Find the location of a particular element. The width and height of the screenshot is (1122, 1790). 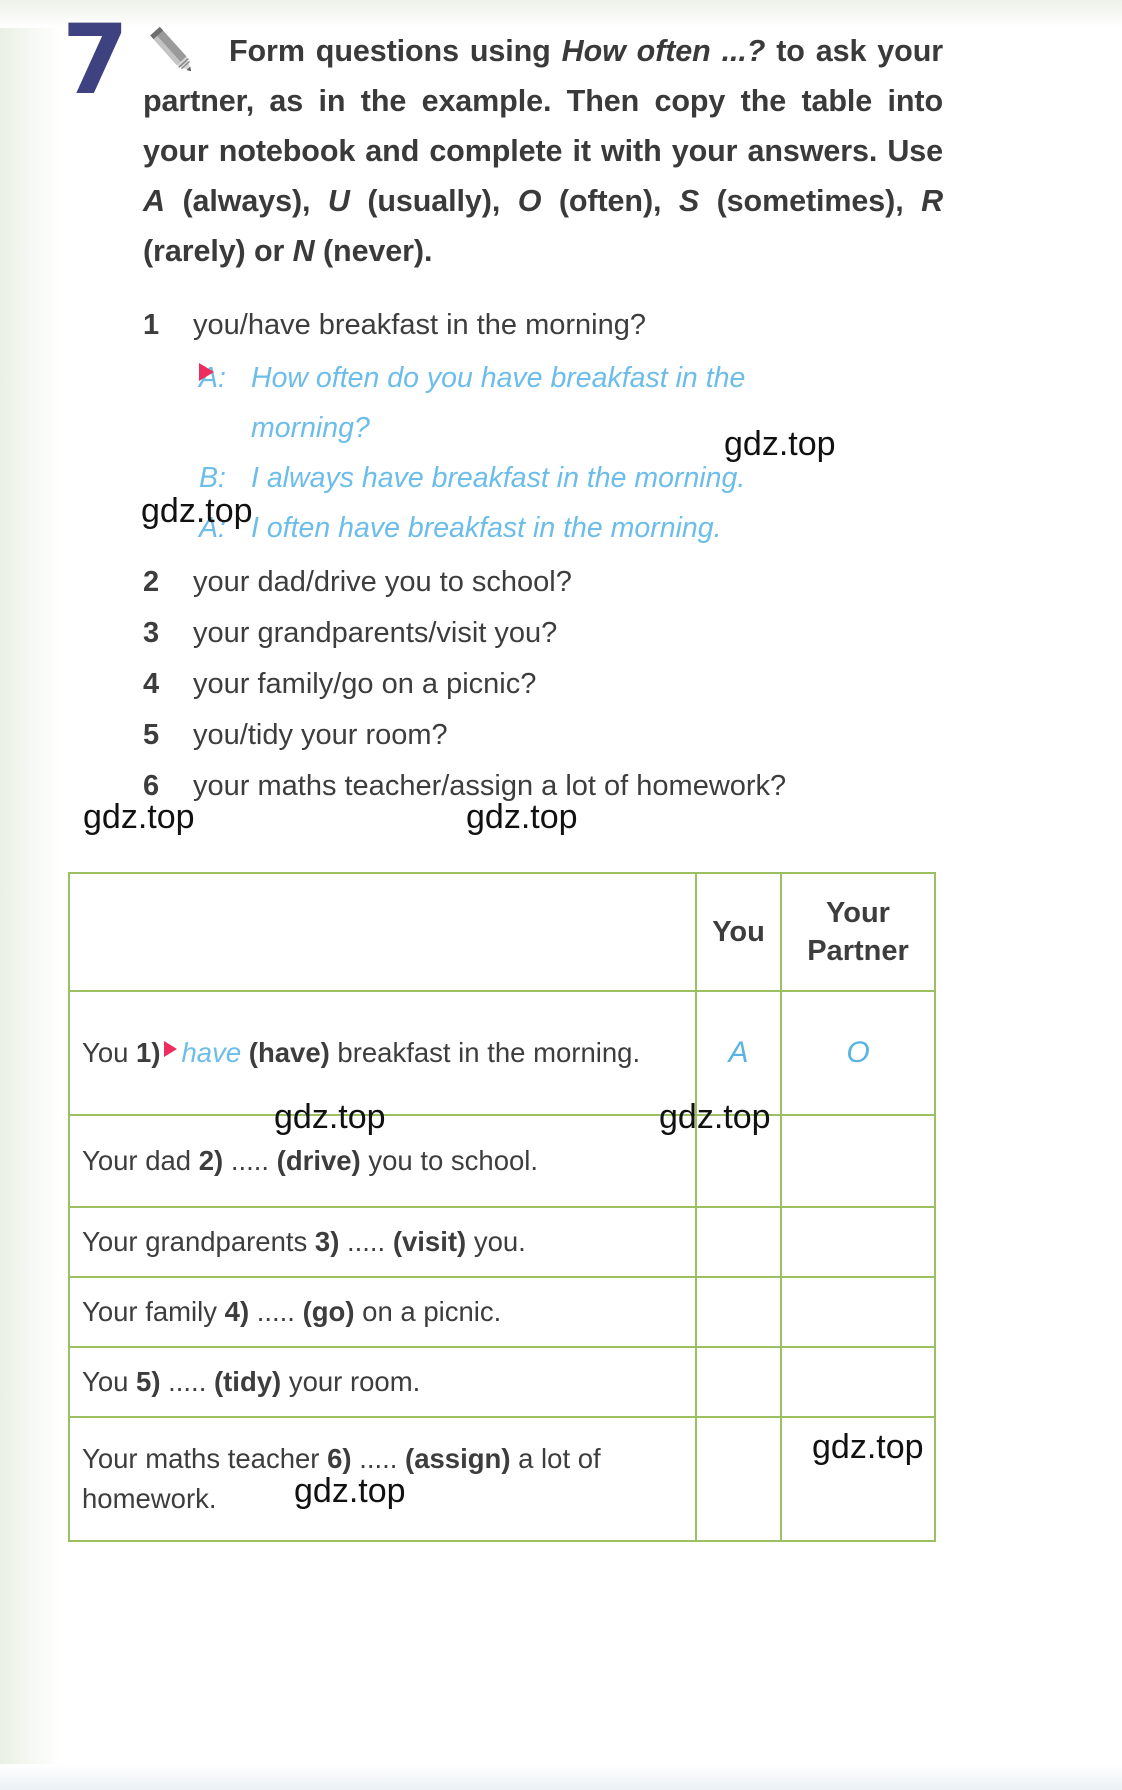

table-row: Your dad 2) ..... (drive) you to school. is located at coordinates (502, 1161).